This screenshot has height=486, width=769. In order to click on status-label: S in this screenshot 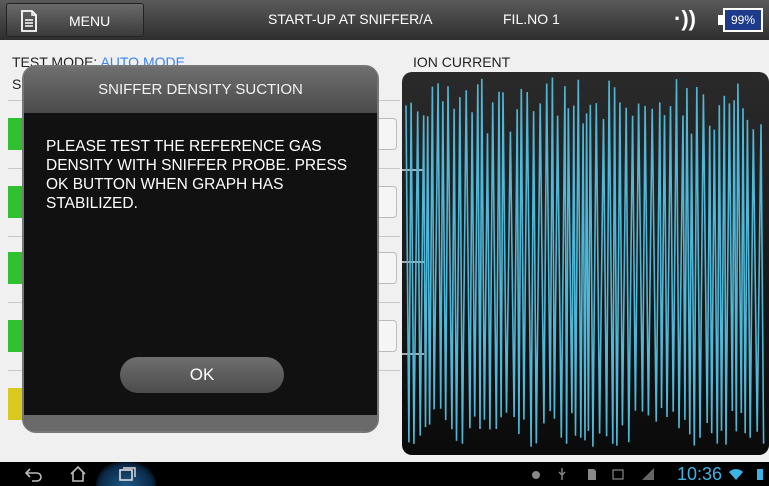, I will do `click(17, 84)`.